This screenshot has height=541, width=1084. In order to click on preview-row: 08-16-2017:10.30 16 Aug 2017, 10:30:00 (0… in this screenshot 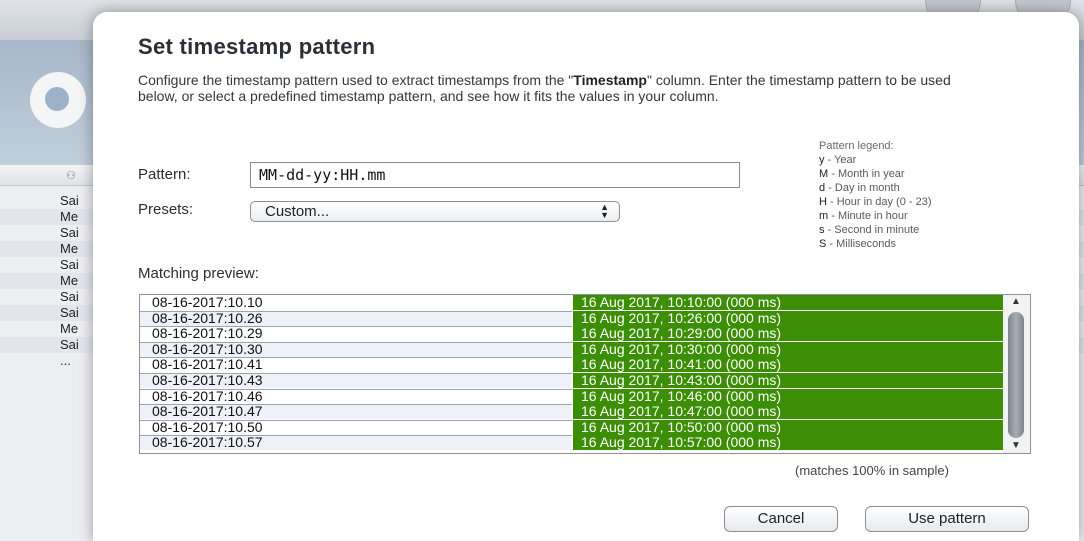, I will do `click(572, 349)`.